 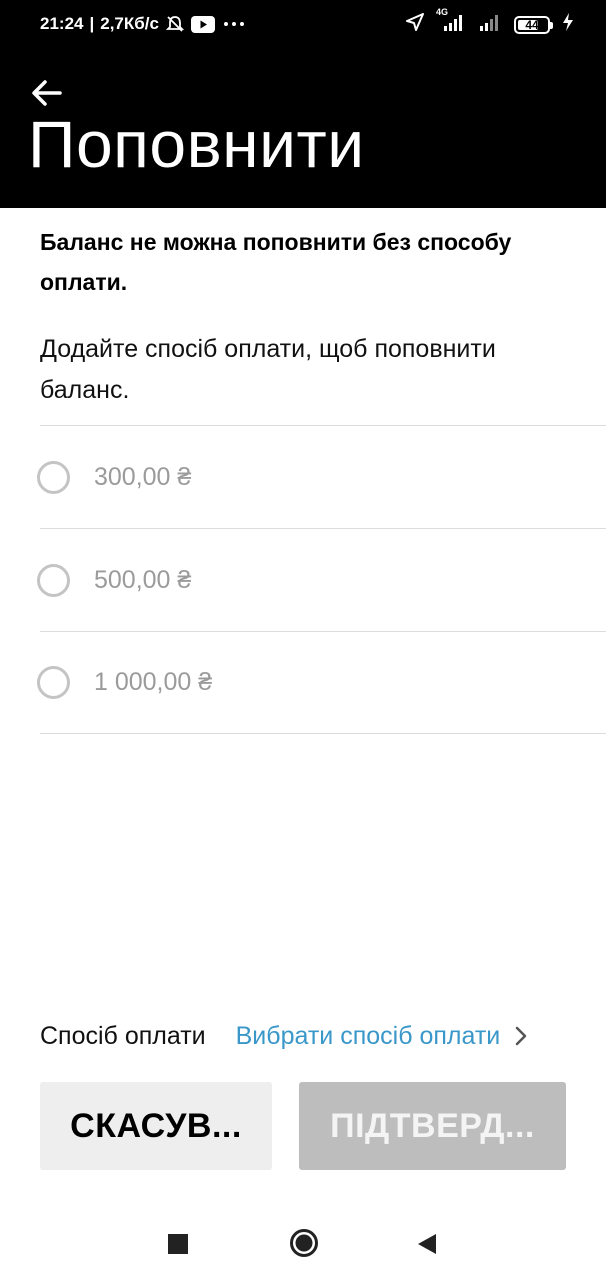 What do you see at coordinates (321, 682) in the screenshot?
I see `amount-option-1000: 1 000,00 ₴` at bounding box center [321, 682].